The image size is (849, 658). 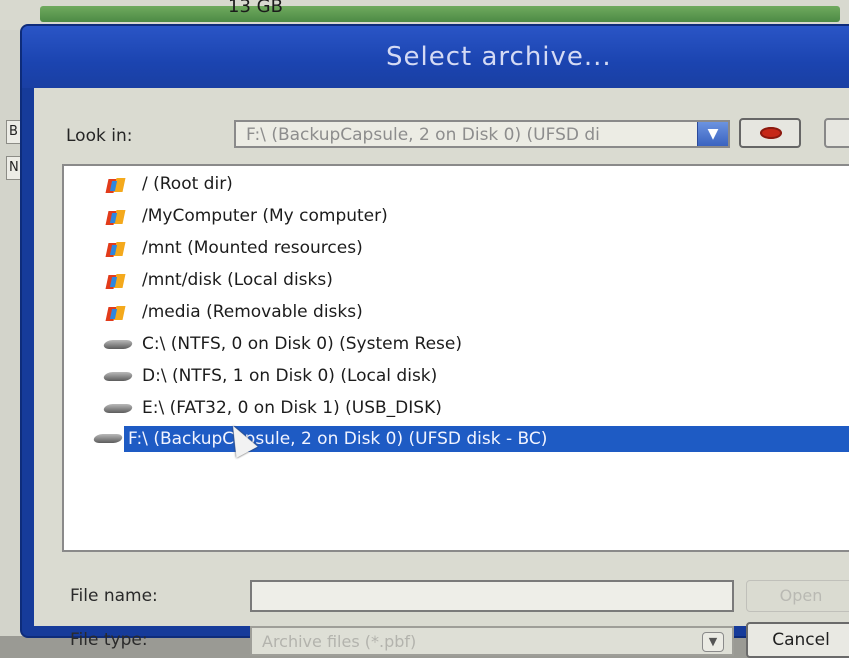 I want to click on list-item-label: /mnt/disk (Local disks), so click(x=237, y=280).